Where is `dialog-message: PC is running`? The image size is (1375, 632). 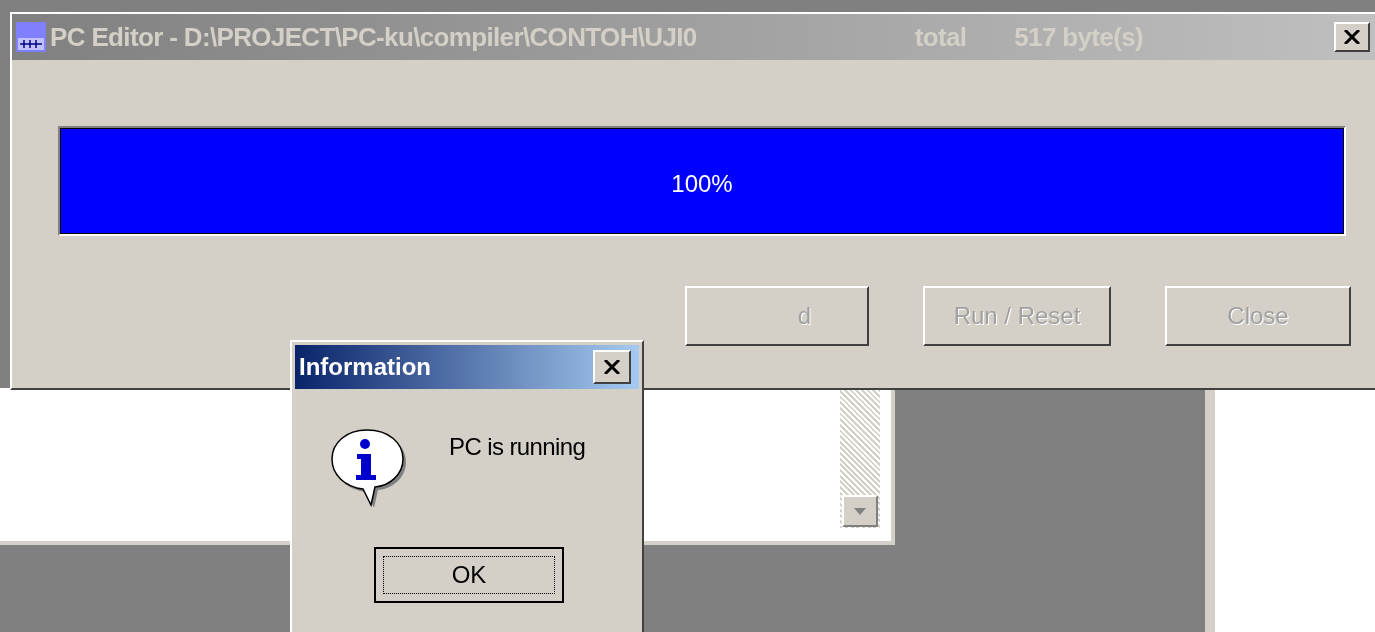
dialog-message: PC is running is located at coordinates (517, 447).